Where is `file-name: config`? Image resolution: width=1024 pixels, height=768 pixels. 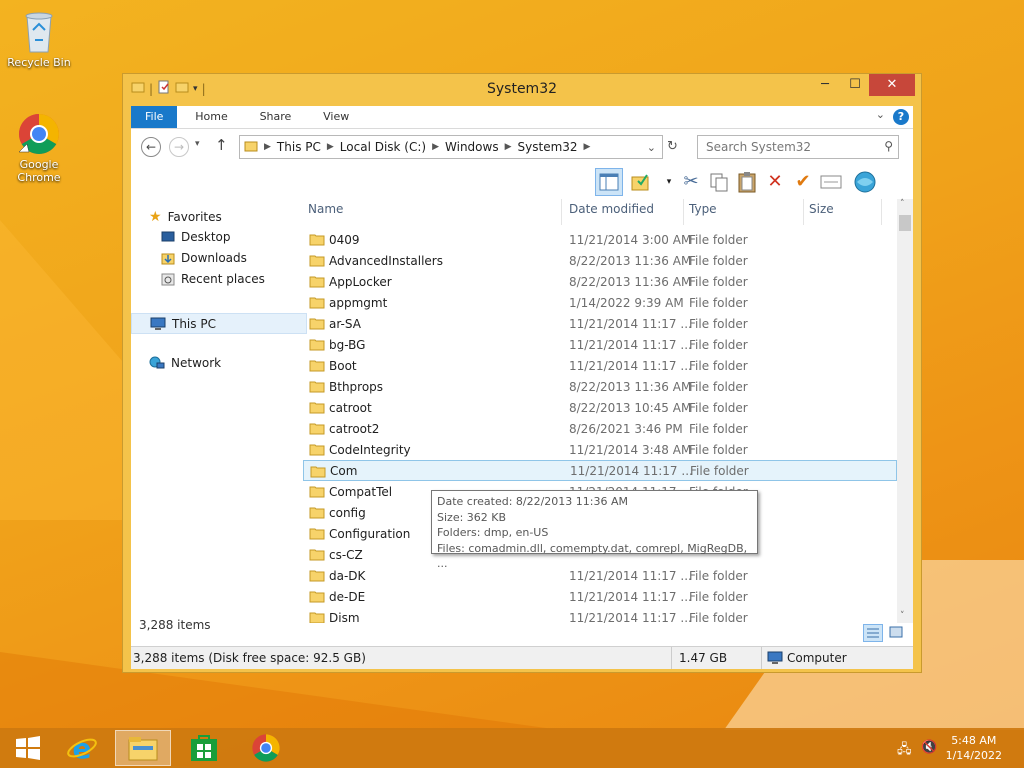
file-name: config is located at coordinates (347, 512).